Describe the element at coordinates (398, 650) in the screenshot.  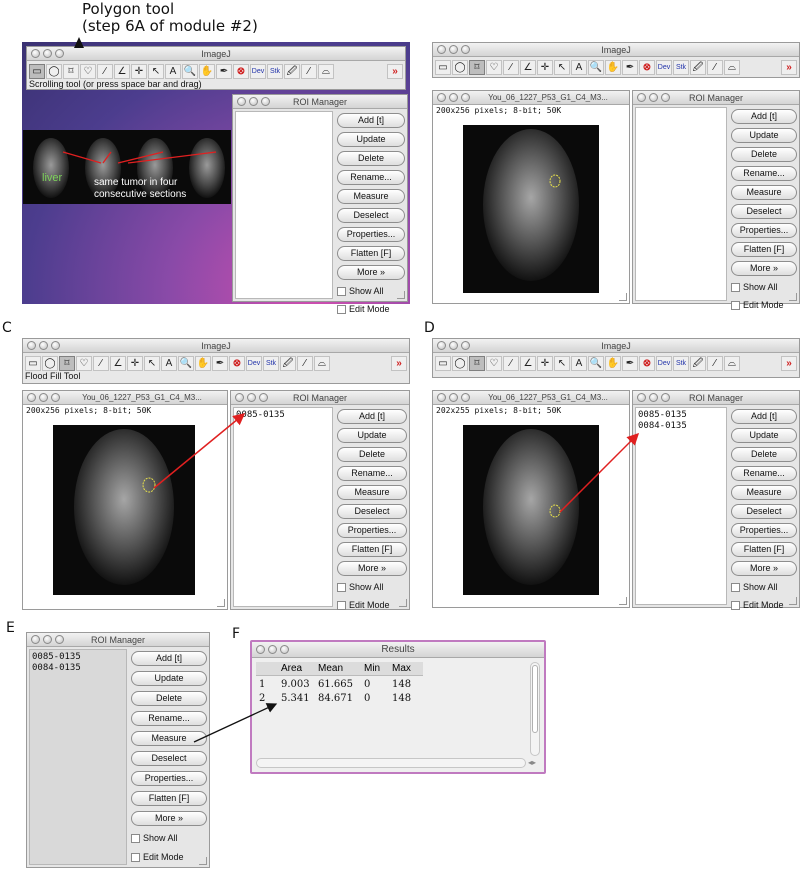
I see `results-titlebar: Results` at that location.